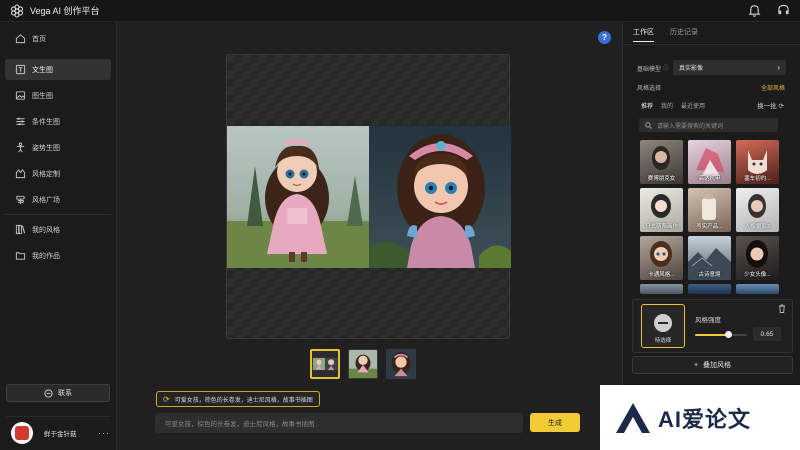  What do you see at coordinates (20, 147) in the screenshot?
I see `pose-icon` at bounding box center [20, 147].